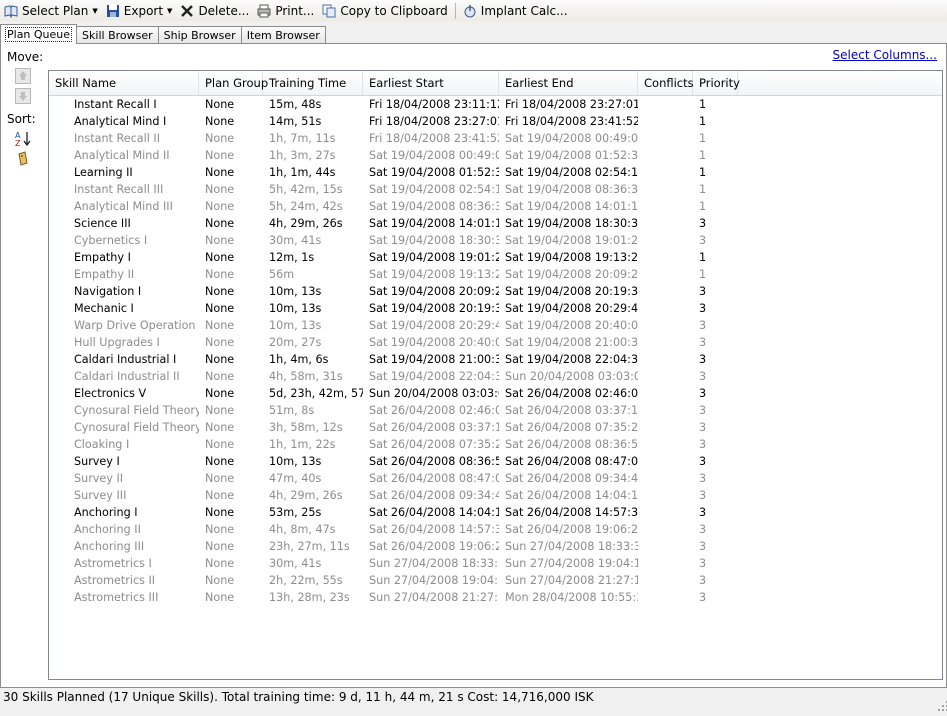 The height and width of the screenshot is (716, 947). What do you see at coordinates (113, 563) in the screenshot?
I see `skill-name-cell: Astrometrics I` at bounding box center [113, 563].